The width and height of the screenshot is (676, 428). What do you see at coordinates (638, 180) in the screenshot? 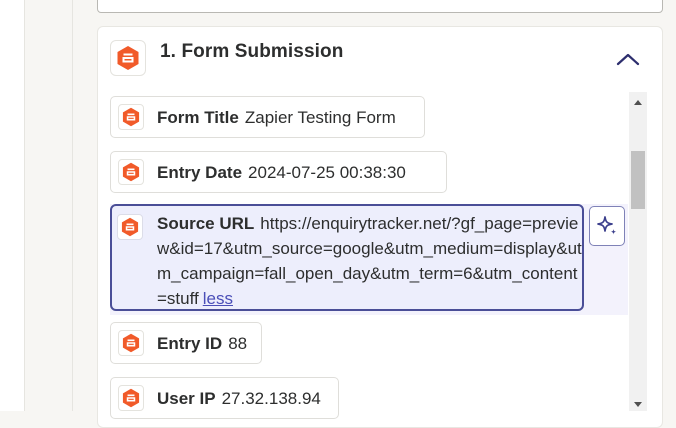
I see `scrollbar-thumb` at bounding box center [638, 180].